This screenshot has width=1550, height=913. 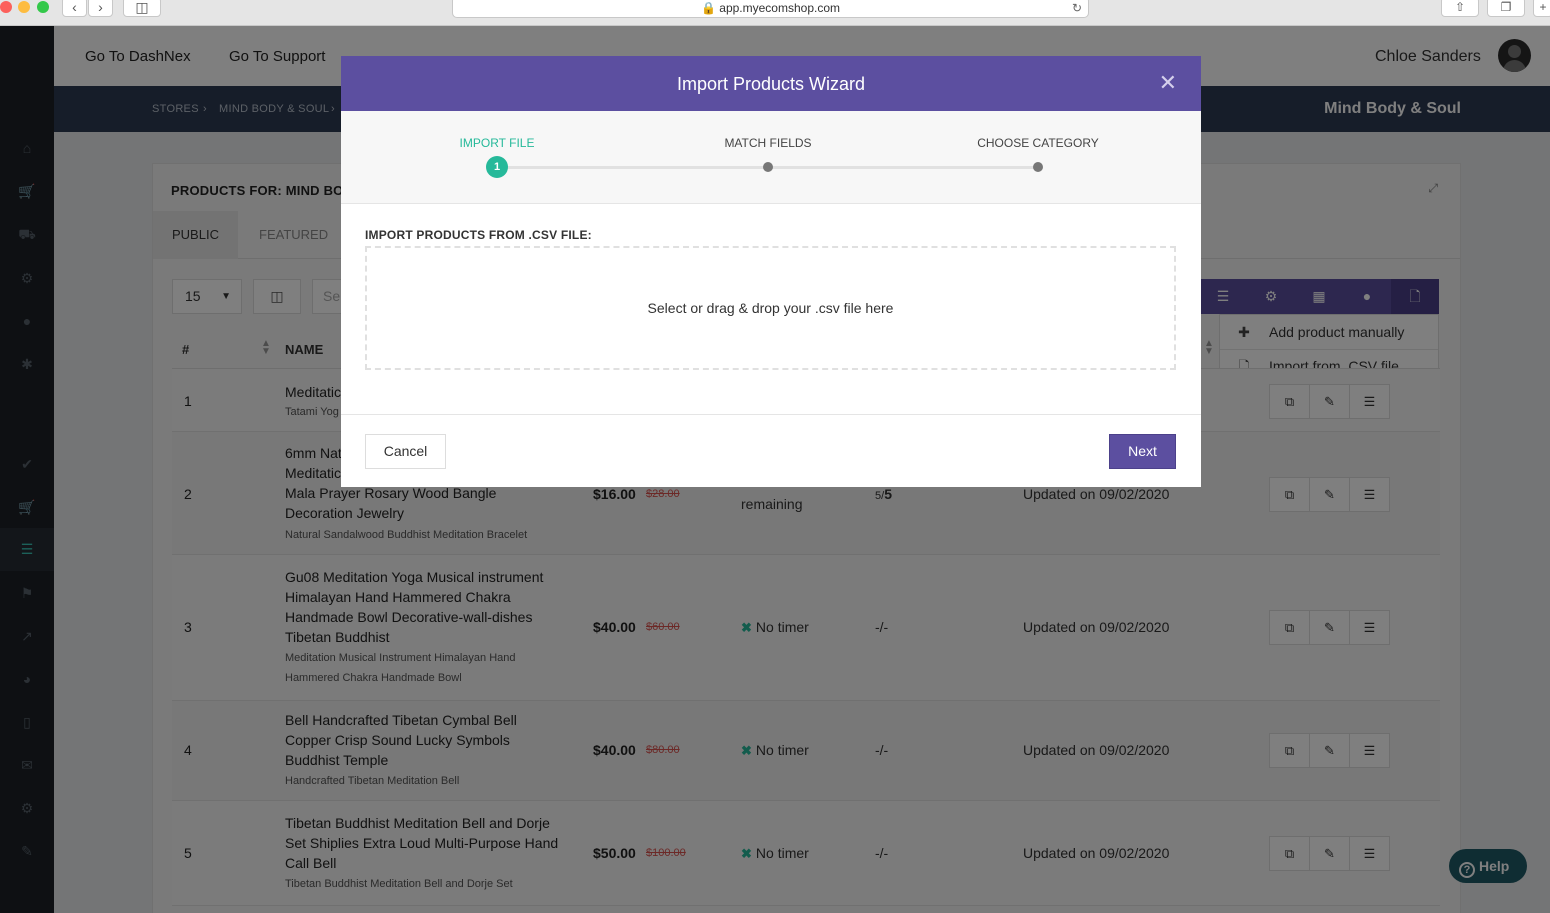 What do you see at coordinates (768, 143) in the screenshot?
I see `step-match-fields: MATCH FIELDS` at bounding box center [768, 143].